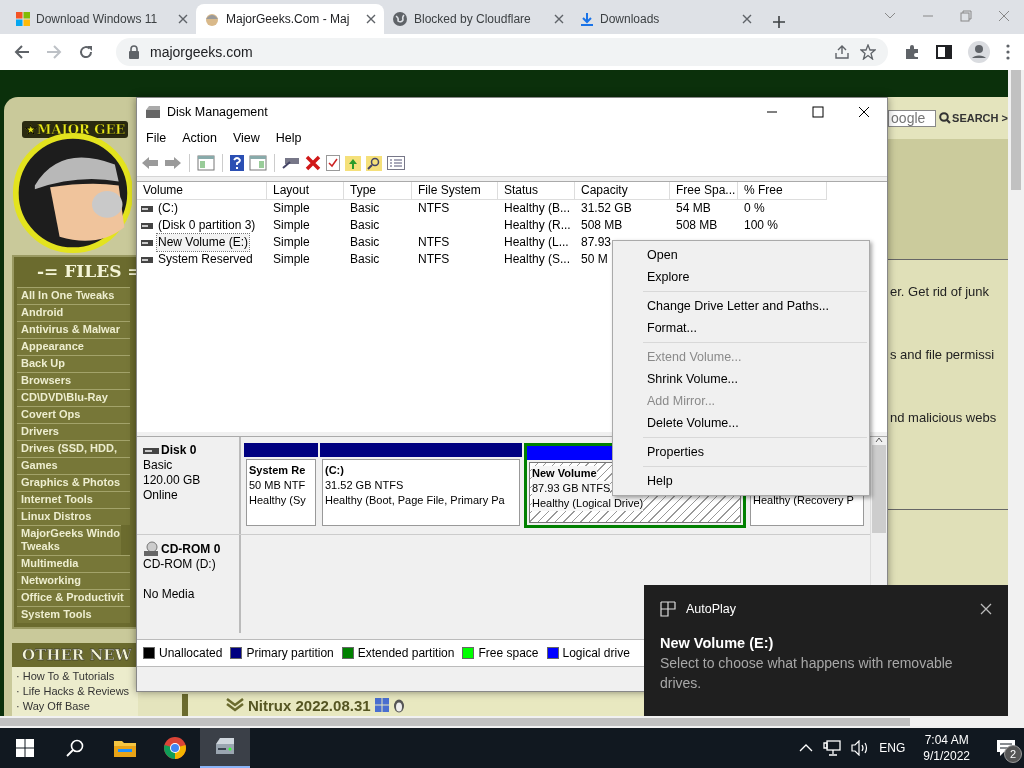 The image size is (1024, 768). Describe the element at coordinates (73, 380) in the screenshot. I see `category-link: Browsers` at that location.